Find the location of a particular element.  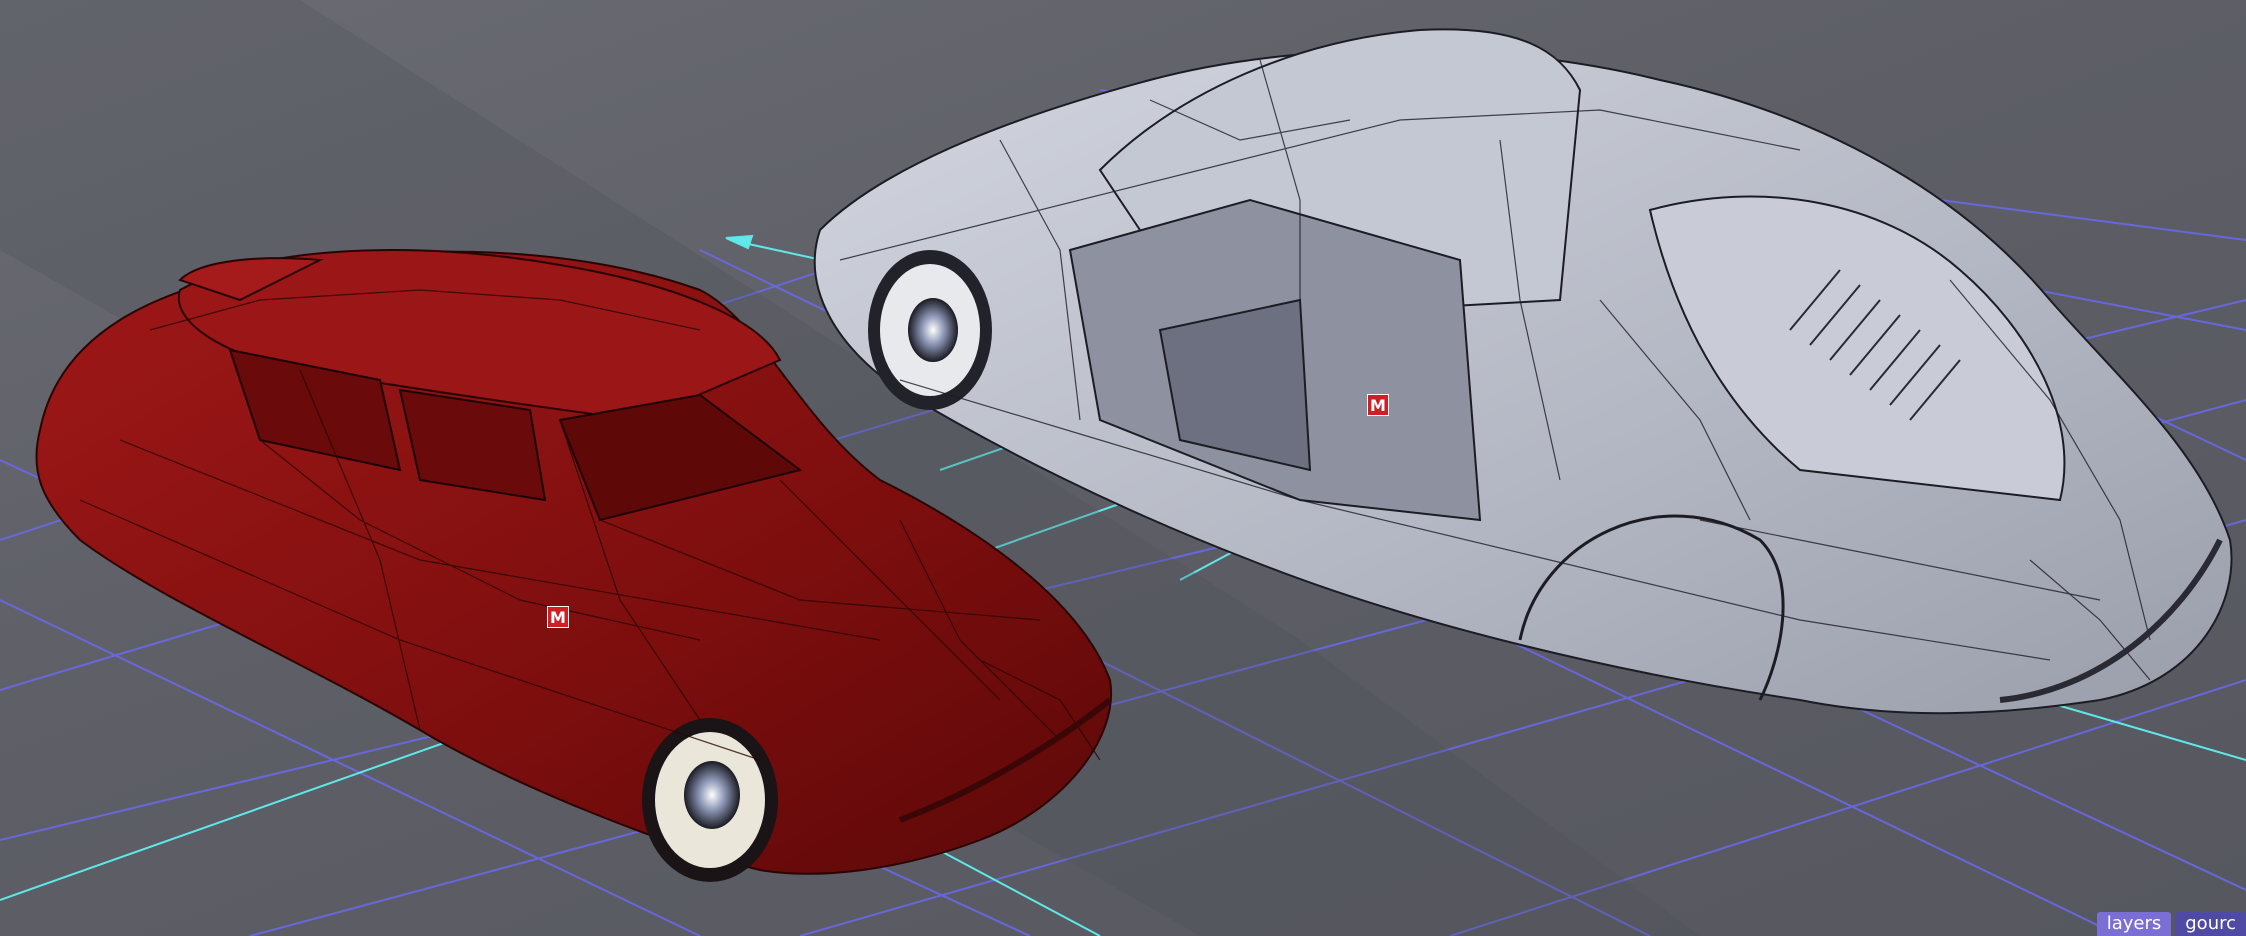

tab-gouraud: gourc is located at coordinates (2210, 924).